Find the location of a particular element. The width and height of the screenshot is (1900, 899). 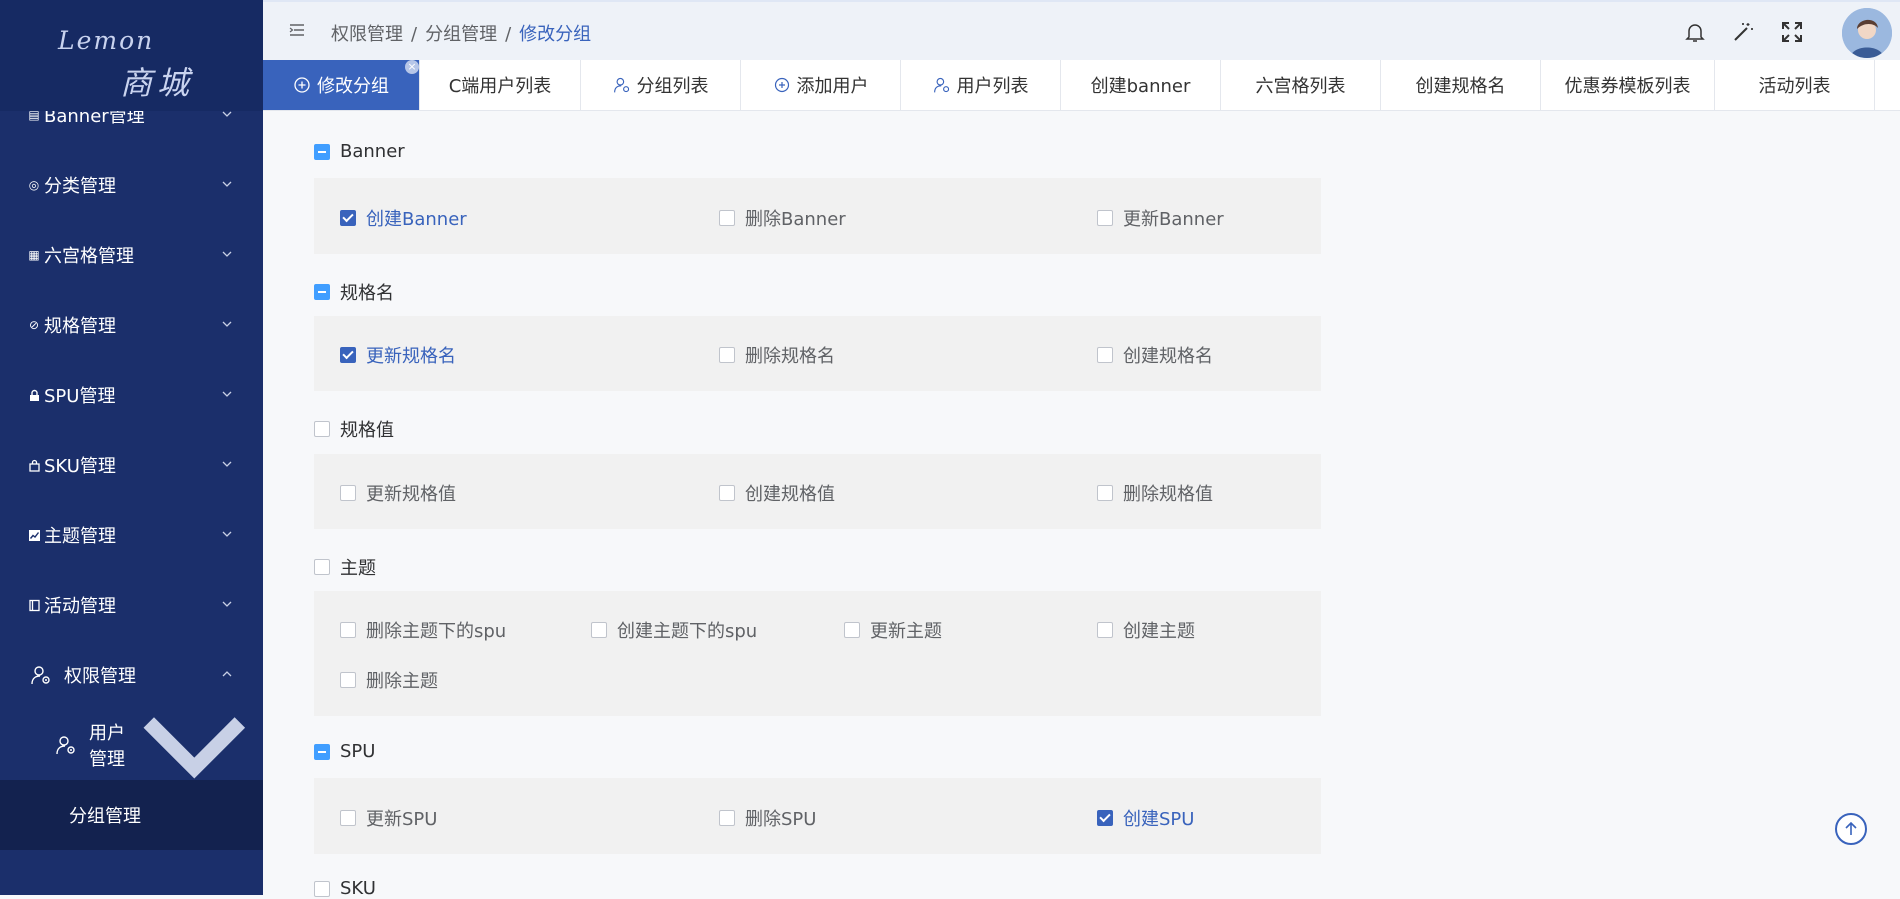

sidebar-item-sku: SKU管理 is located at coordinates (131, 465).